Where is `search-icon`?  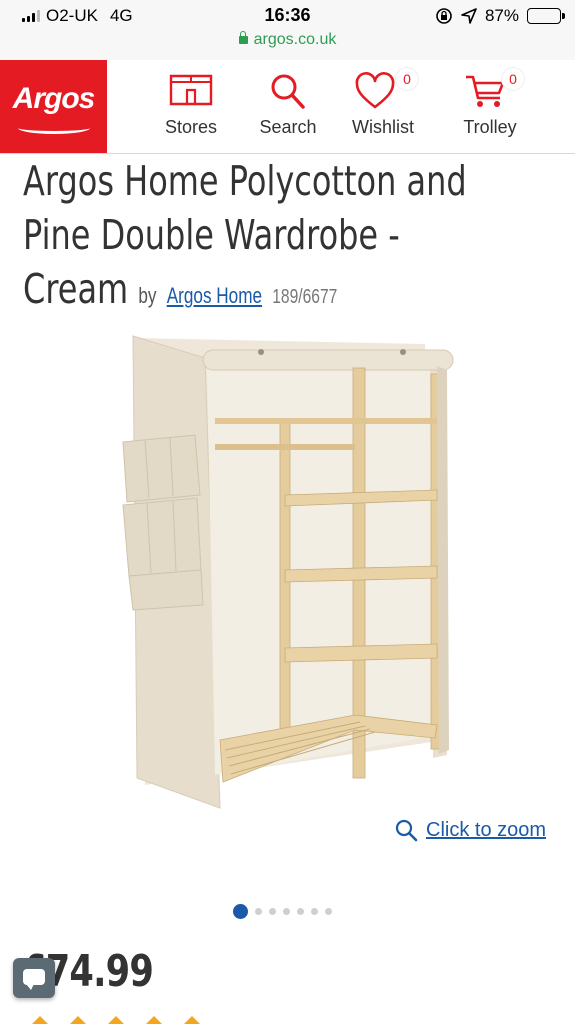
search-icon is located at coordinates (288, 91).